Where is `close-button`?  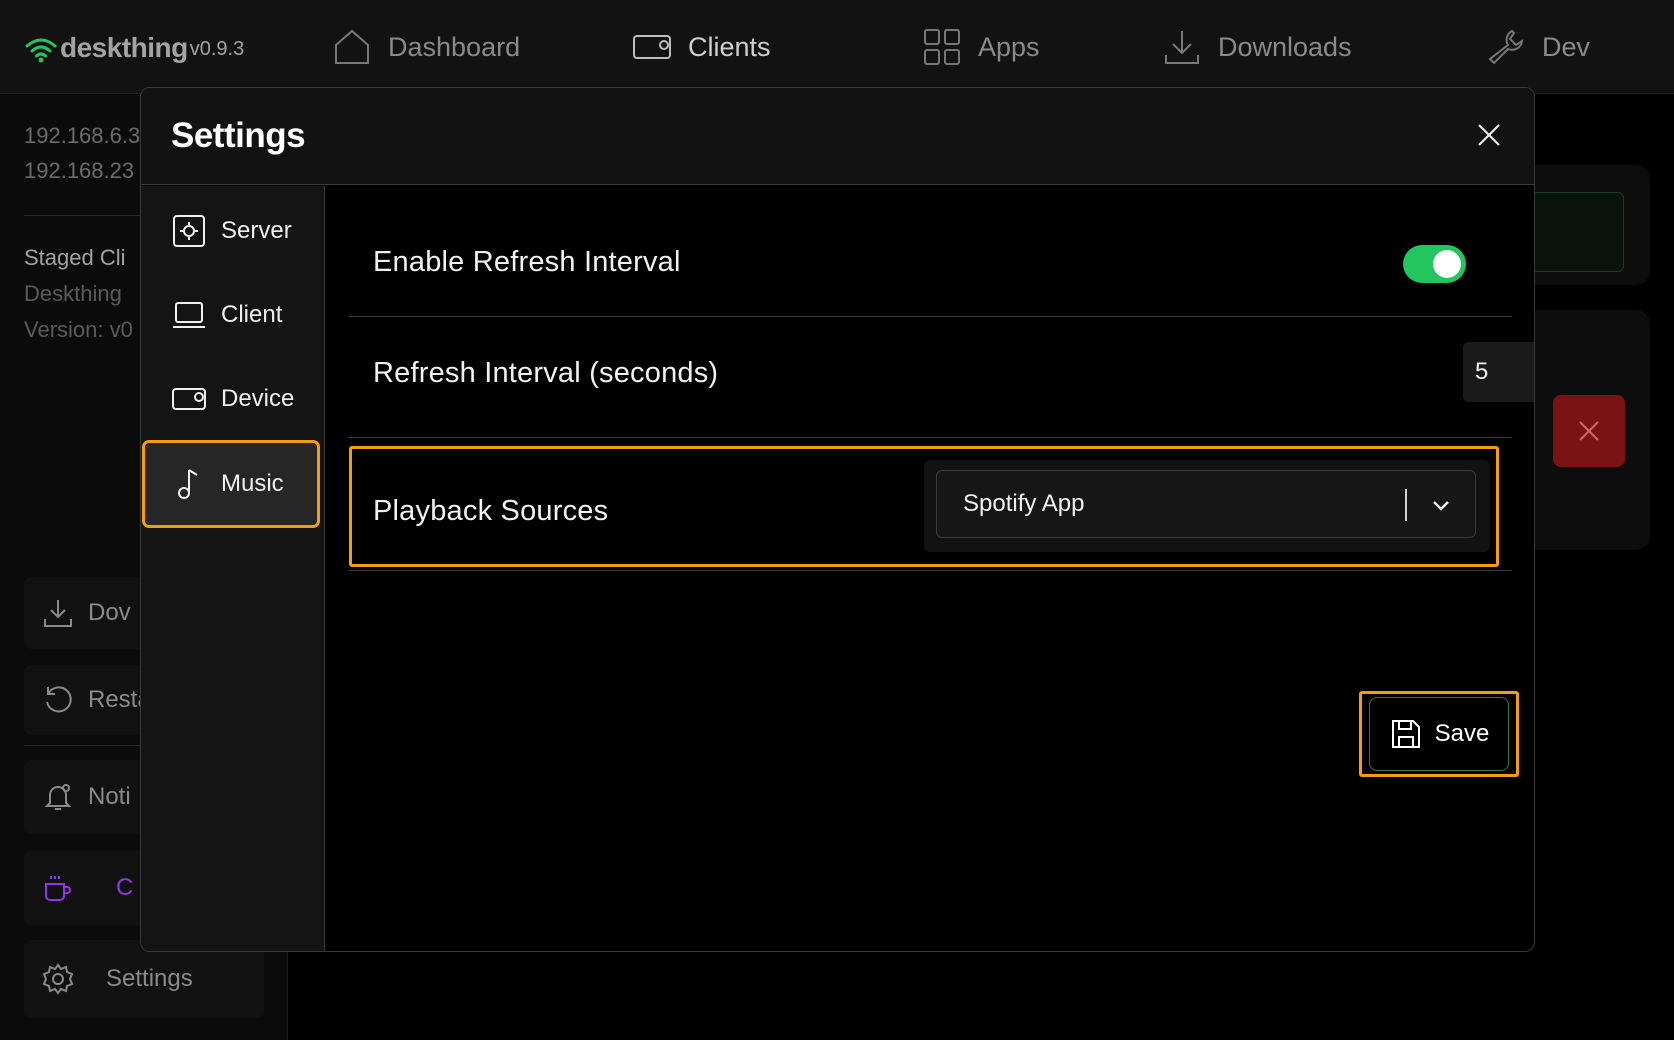 close-button is located at coordinates (1489, 135).